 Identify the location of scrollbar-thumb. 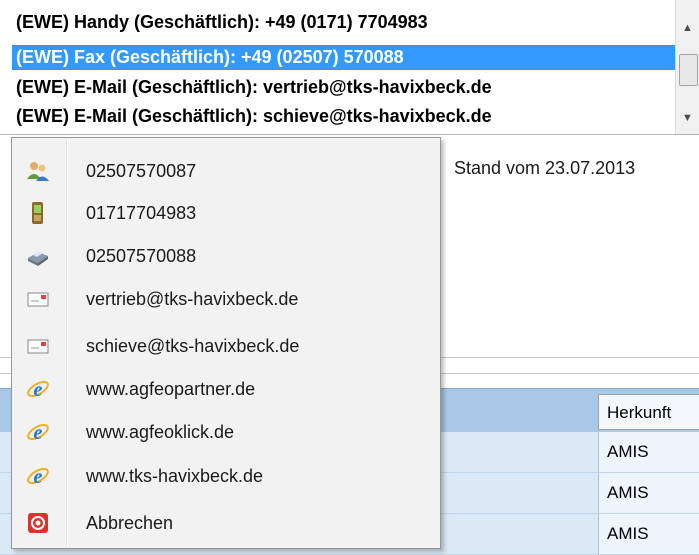
(688, 70).